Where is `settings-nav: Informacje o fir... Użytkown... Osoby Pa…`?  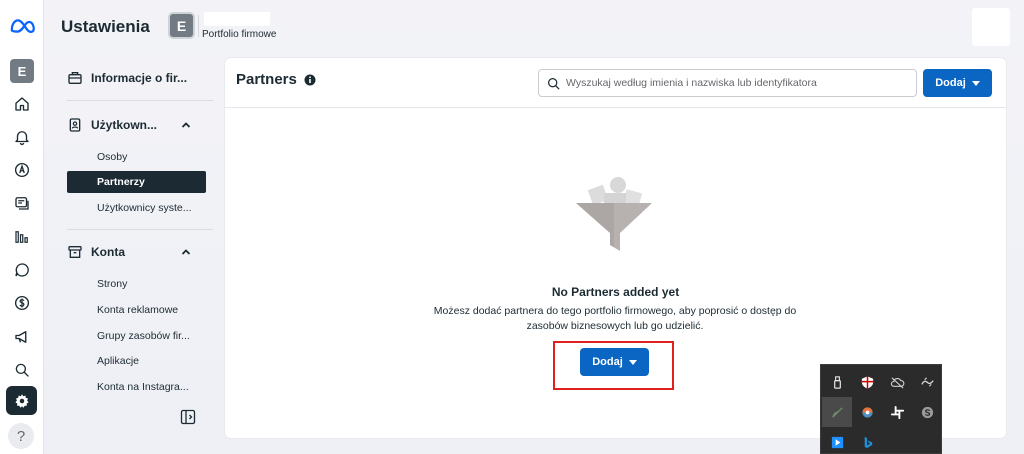
settings-nav: Informacje o fir... Użytkown... Osoby Pa… is located at coordinates (135, 248).